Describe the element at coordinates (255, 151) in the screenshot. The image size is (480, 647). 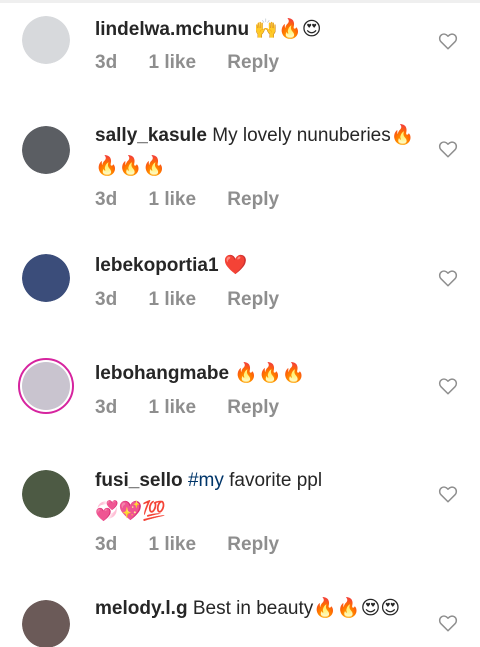
I see `comment-text: sally_kasule My lovely nunuberies🔥🔥🔥🔥` at that location.